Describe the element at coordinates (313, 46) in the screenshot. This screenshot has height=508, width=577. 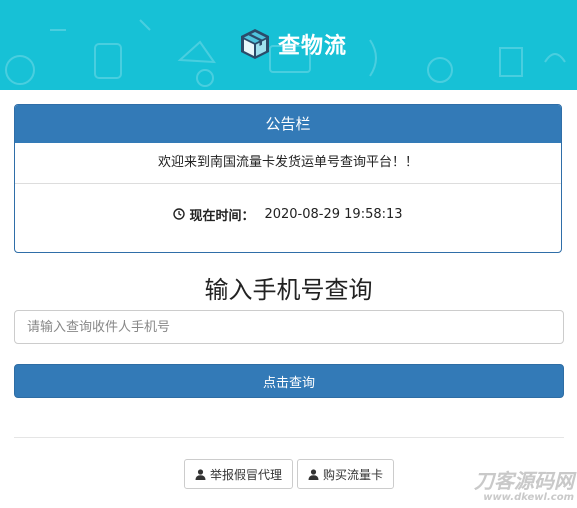
I see `brand-title: 查物流` at that location.